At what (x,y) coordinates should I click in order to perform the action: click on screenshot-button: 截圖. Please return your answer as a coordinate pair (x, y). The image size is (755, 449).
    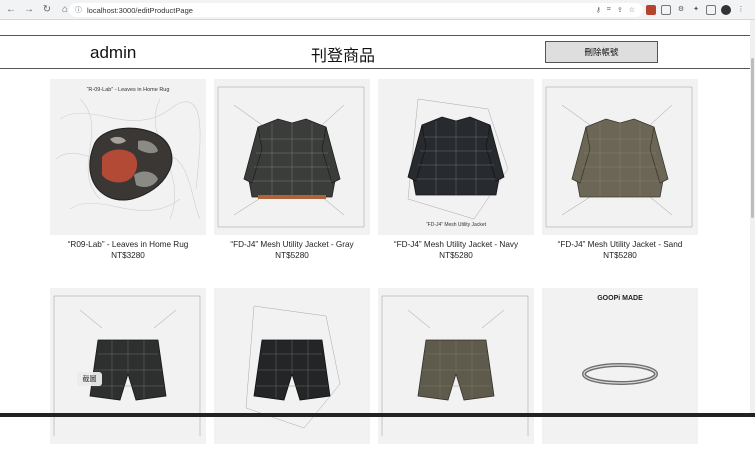
    Looking at the image, I should click on (89, 379).